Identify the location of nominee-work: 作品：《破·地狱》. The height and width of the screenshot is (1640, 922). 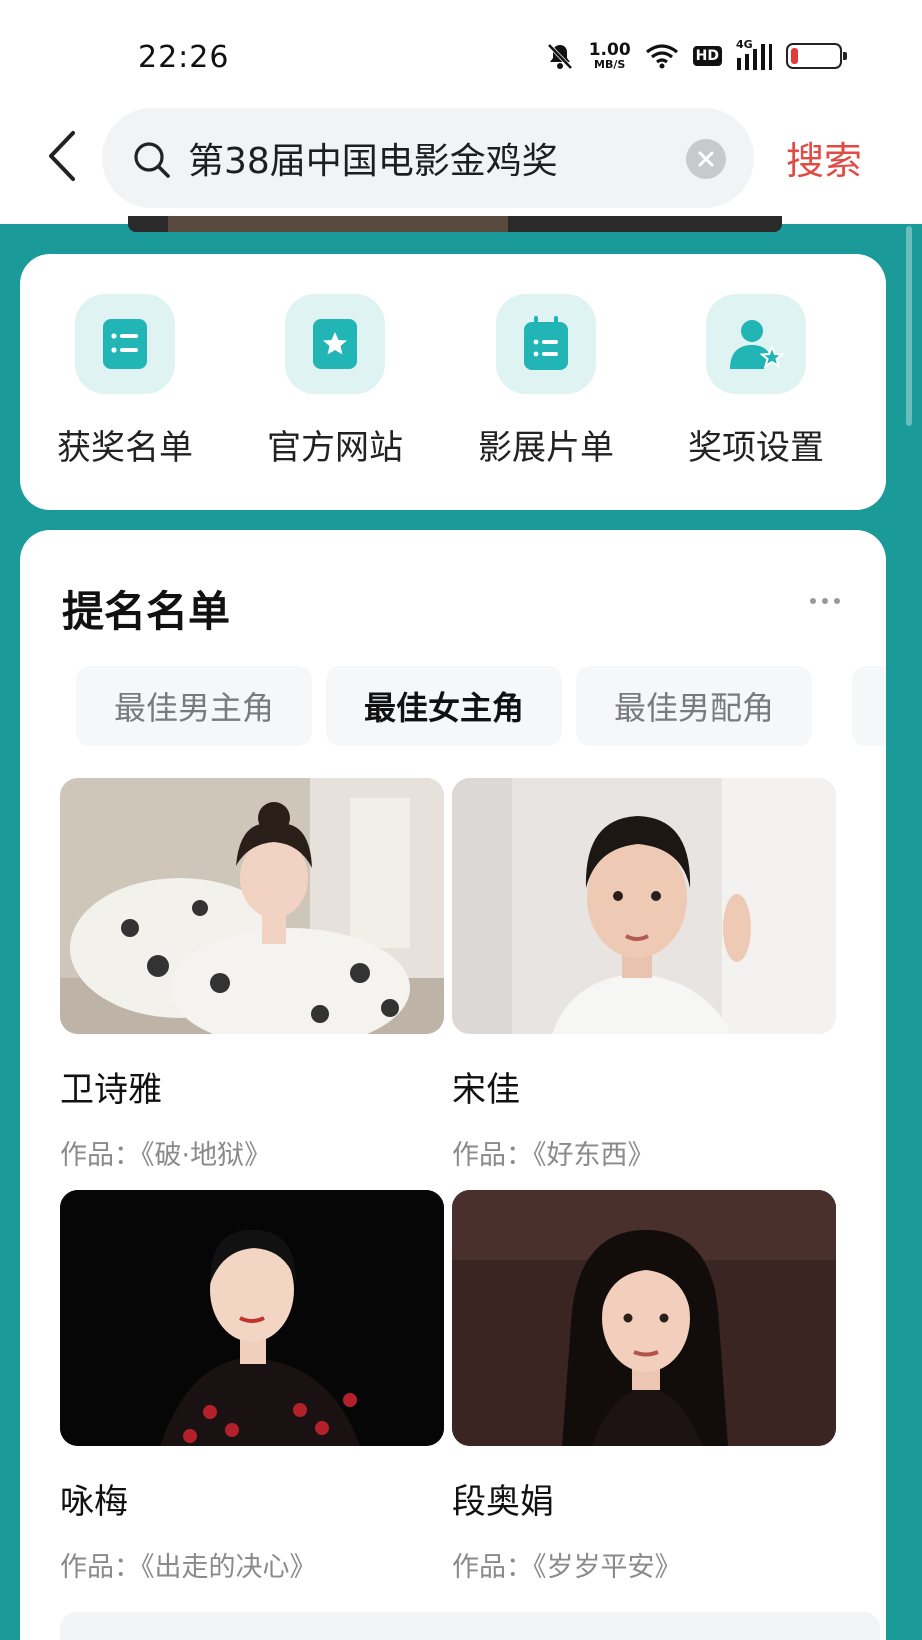
(166, 1155).